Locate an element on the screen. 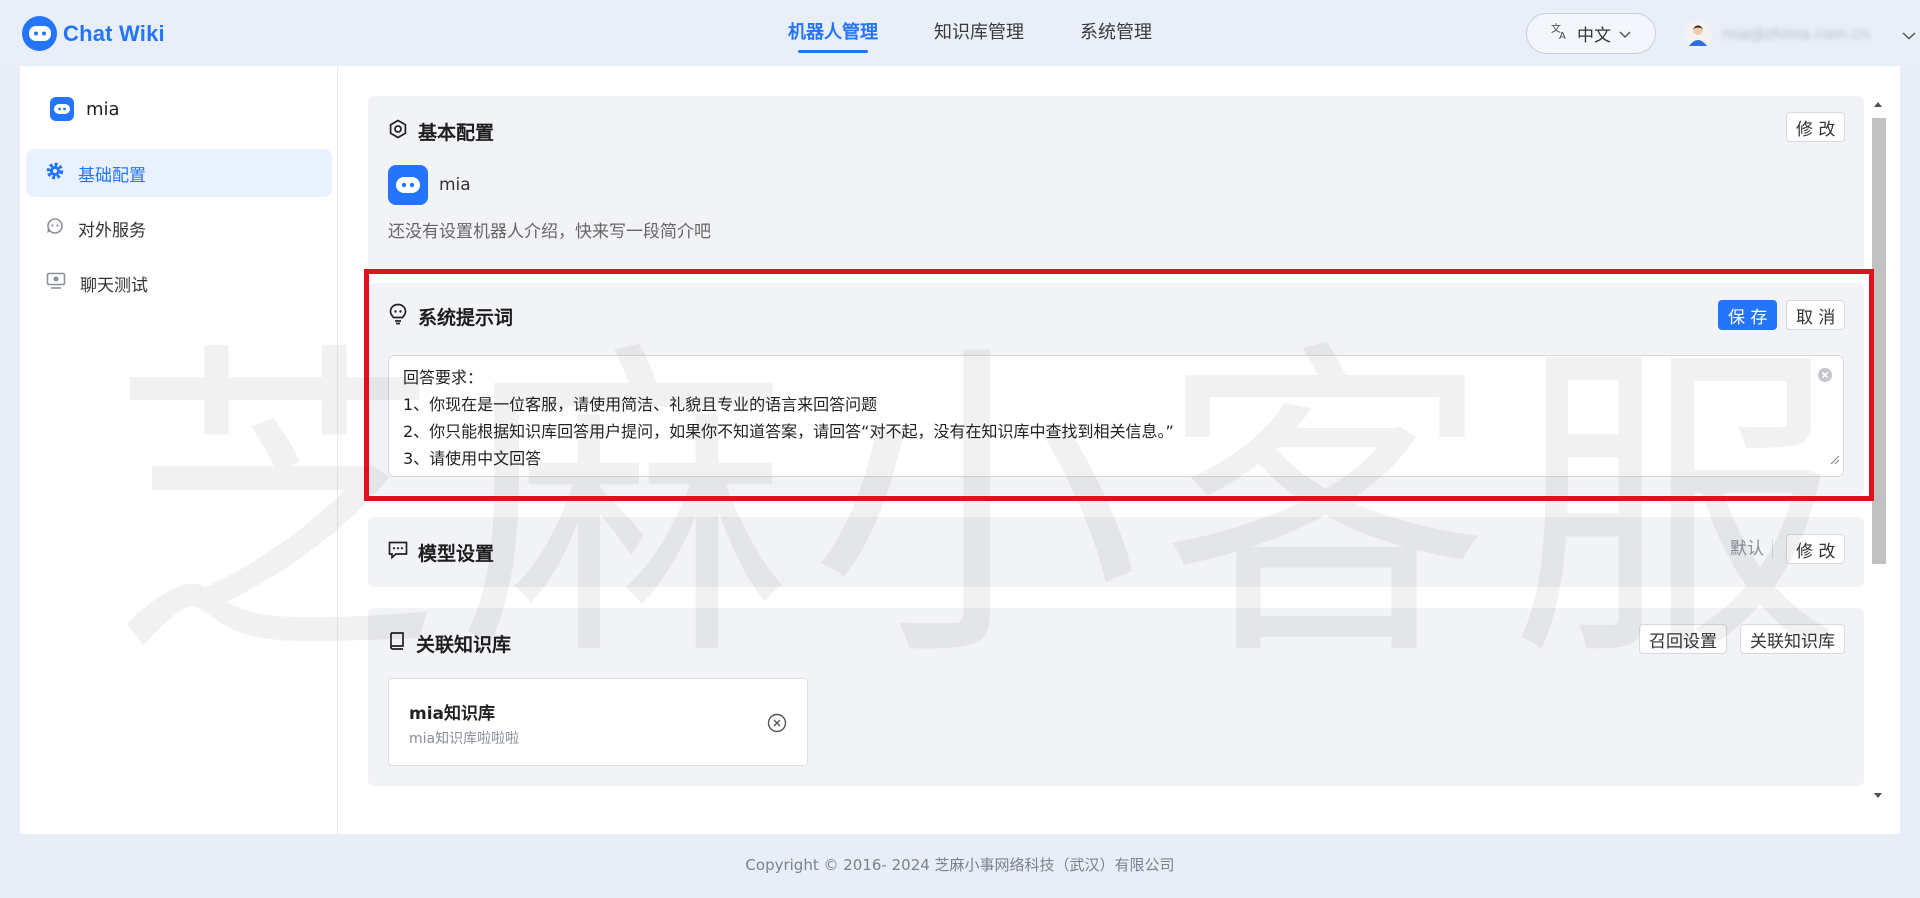  model-edit-button: 修 改 is located at coordinates (1816, 549).